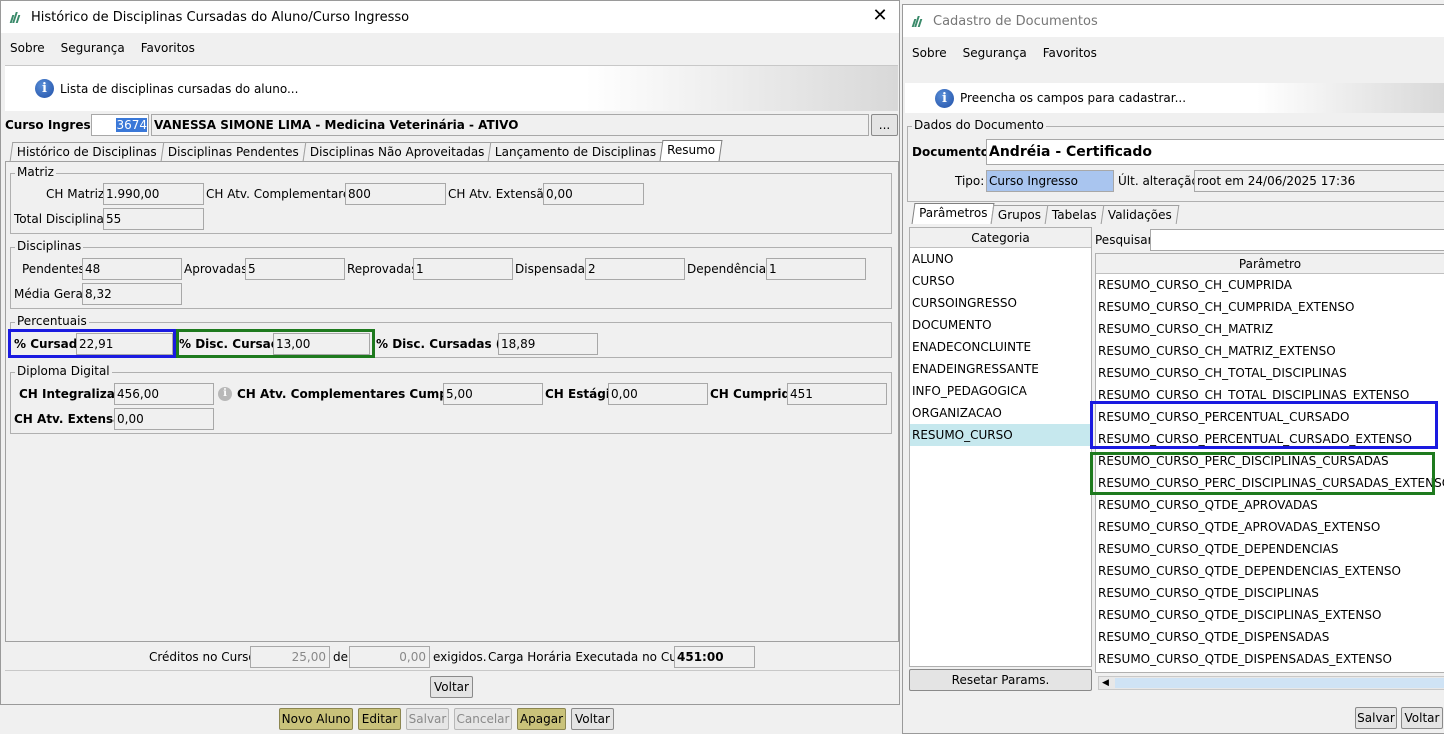 Image resolution: width=1444 pixels, height=734 pixels. What do you see at coordinates (451, 687) in the screenshot?
I see `voltar-button: Voltar` at bounding box center [451, 687].